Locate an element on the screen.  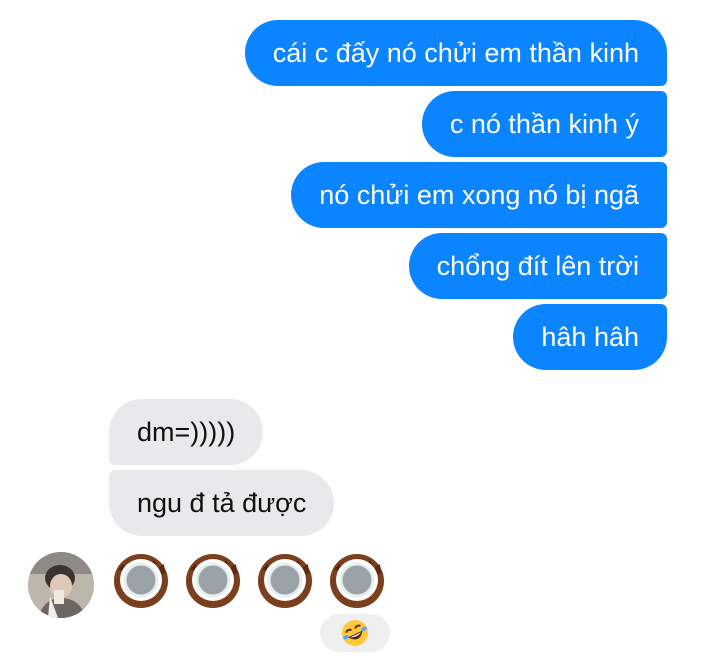
rolling-on-floor-laughing-emoji is located at coordinates (355, 633).